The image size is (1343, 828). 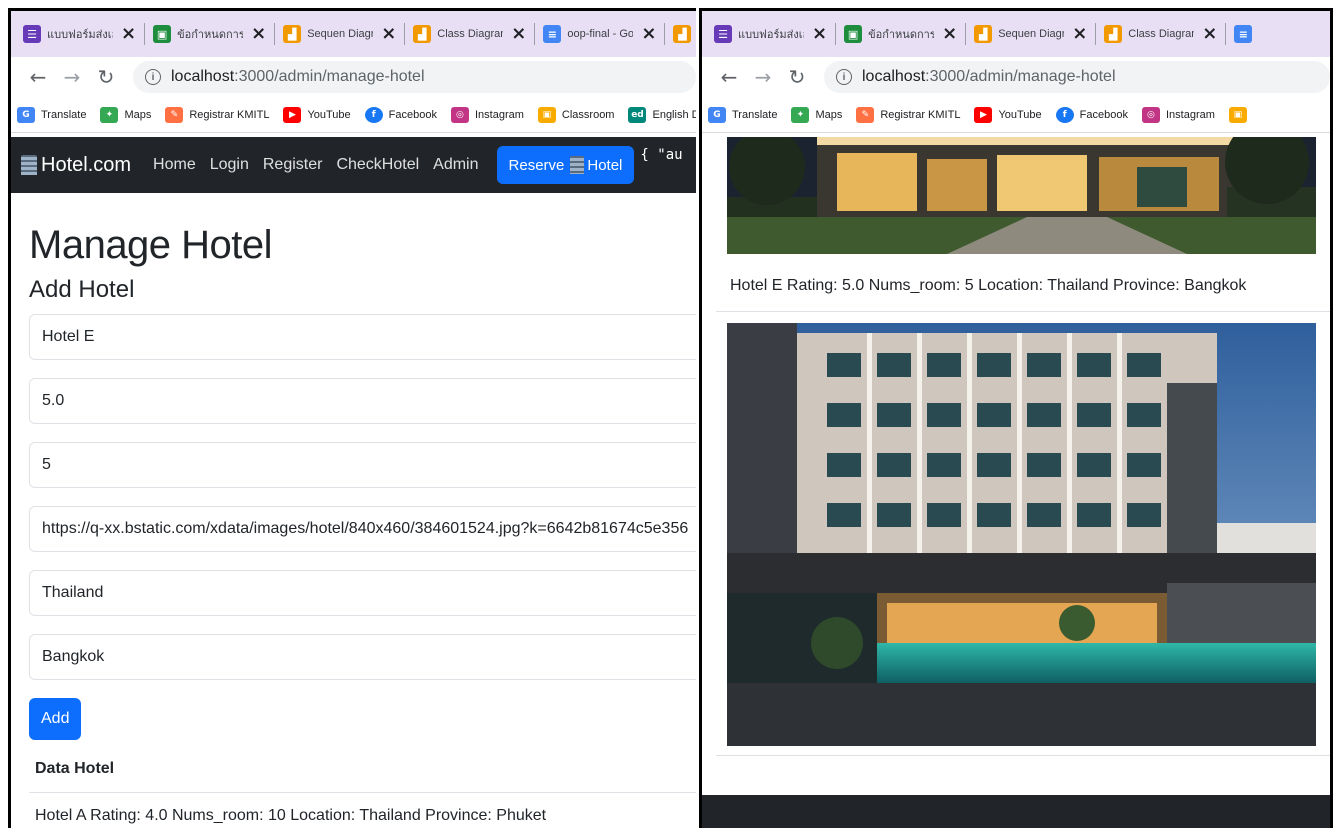 I want to click on tab-oop-final: ≡, so click(x=1246, y=34).